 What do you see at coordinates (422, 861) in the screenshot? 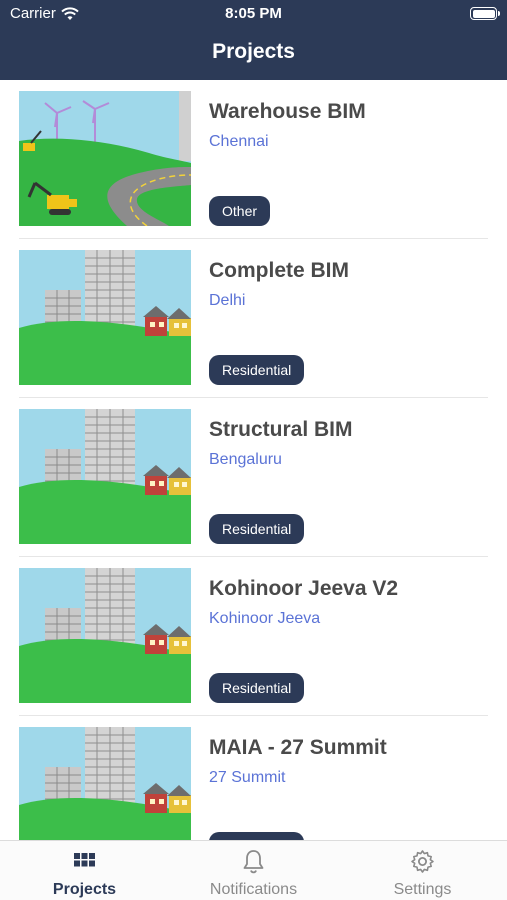
I see `gear-icon` at bounding box center [422, 861].